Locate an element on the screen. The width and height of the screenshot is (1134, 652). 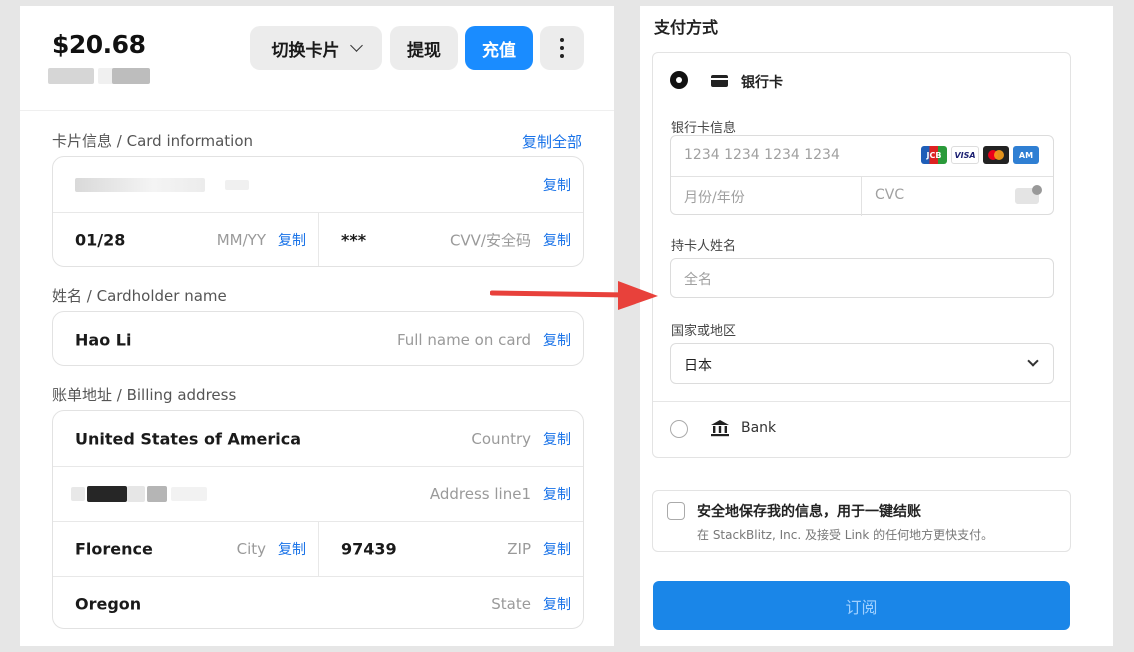
switch-card-label: 切换卡片 is located at coordinates (305, 50).